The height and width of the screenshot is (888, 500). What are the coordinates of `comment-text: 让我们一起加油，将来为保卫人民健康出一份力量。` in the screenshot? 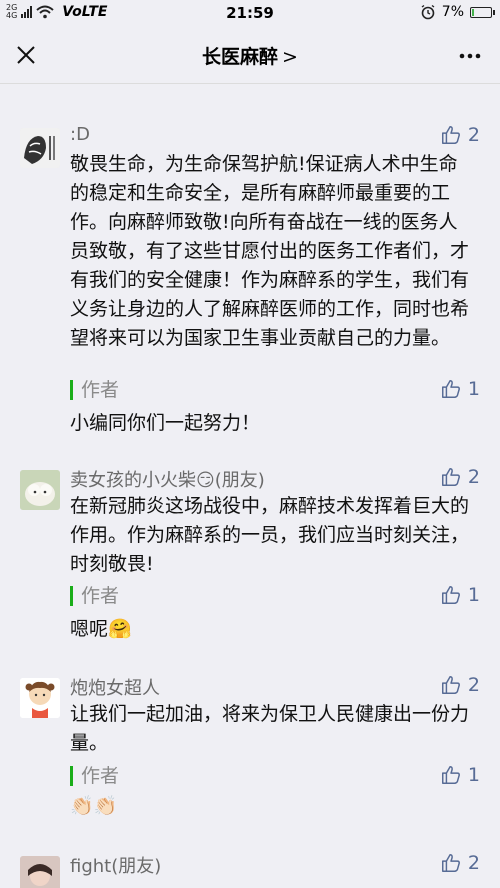 It's located at (270, 728).